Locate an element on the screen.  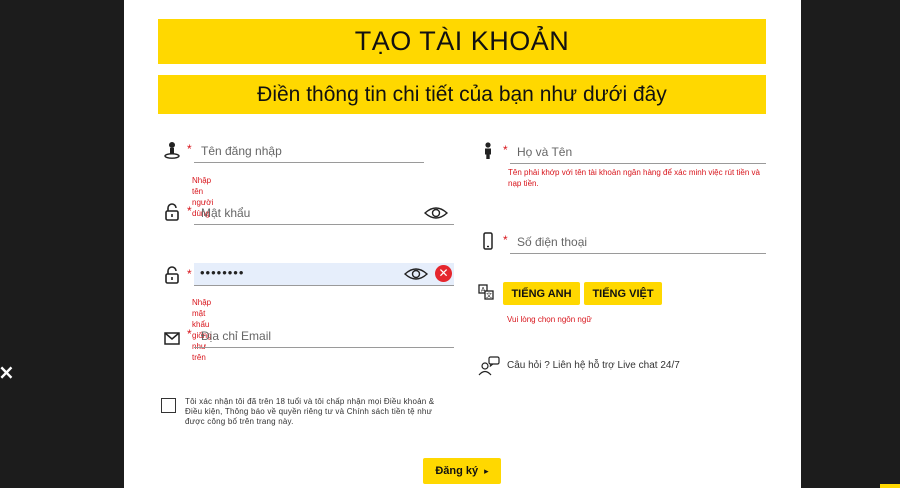
fullname-placeholder: Họ và Tên is located at coordinates (545, 152).